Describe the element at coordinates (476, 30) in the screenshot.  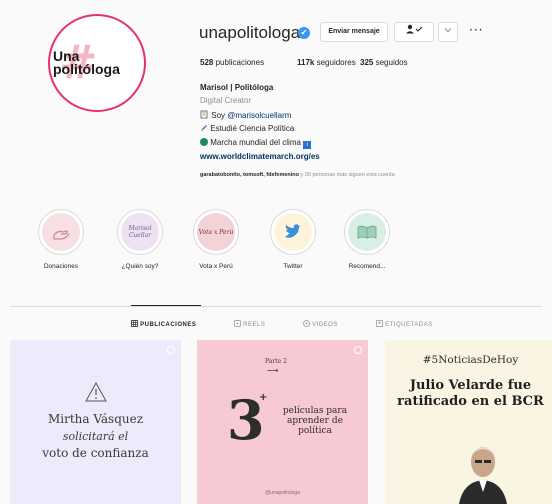
I see `more-dots-icon: ···` at that location.